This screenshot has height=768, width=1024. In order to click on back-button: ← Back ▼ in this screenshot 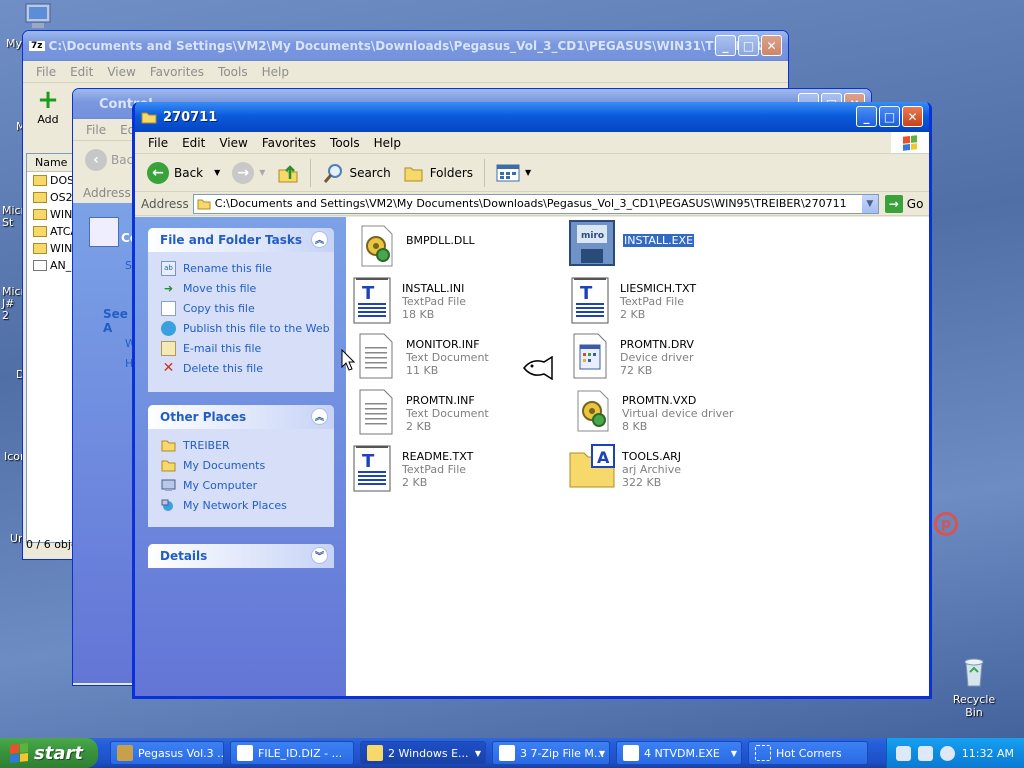, I will do `click(183, 173)`.